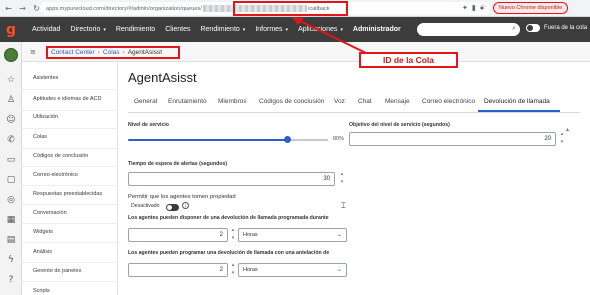 This screenshot has width=590, height=295. What do you see at coordinates (60, 156) in the screenshot?
I see `side-item-wrapup-codes: Códigos de conclusión` at bounding box center [60, 156].